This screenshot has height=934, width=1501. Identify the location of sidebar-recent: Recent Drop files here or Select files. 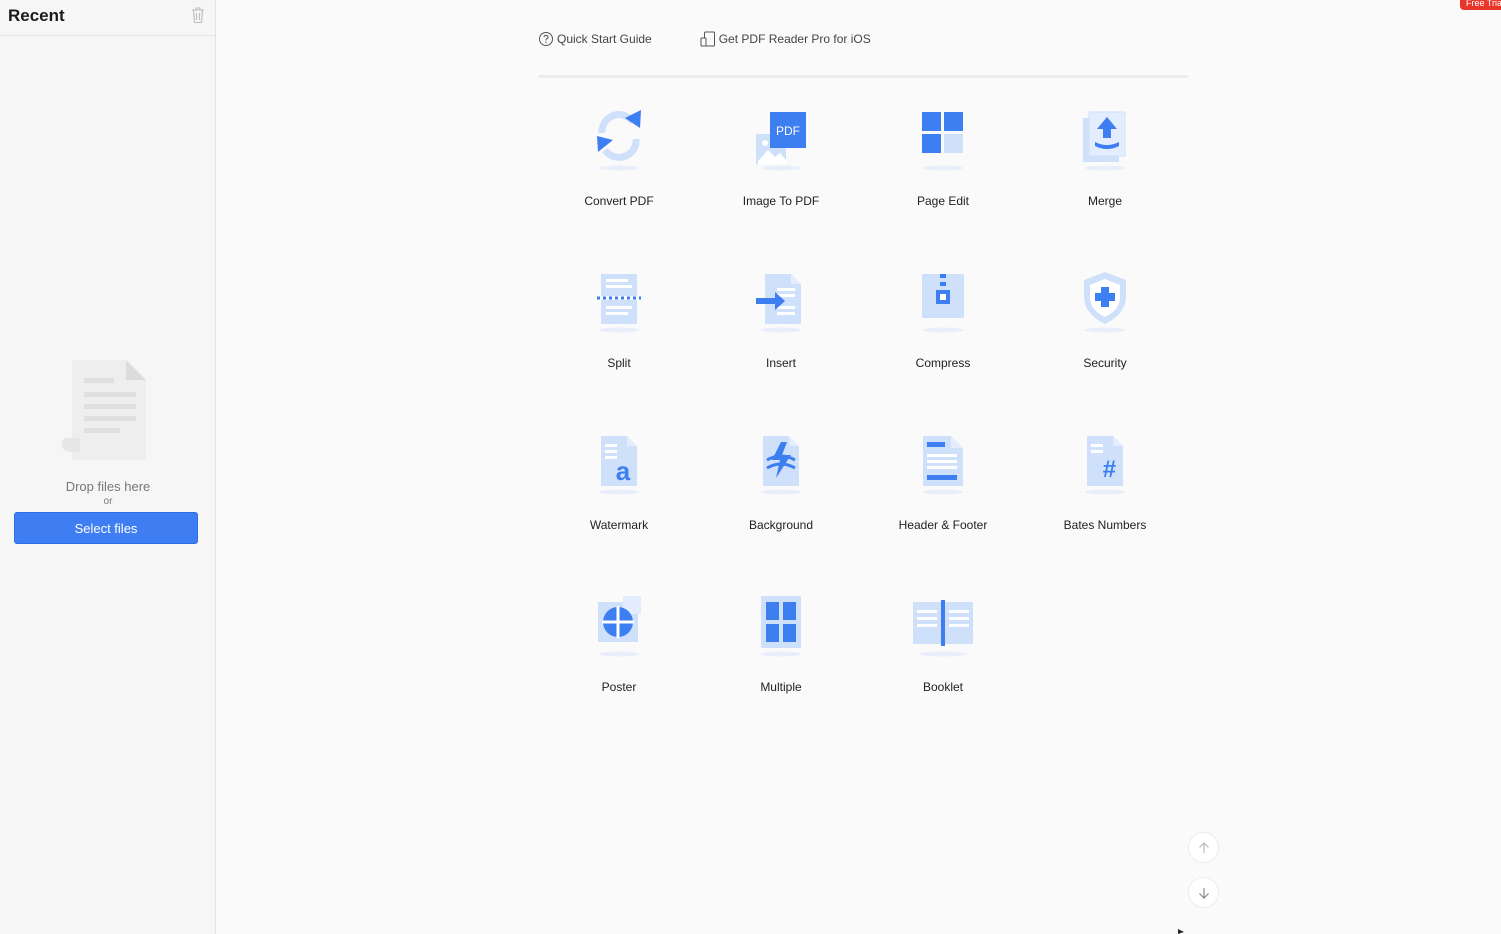
(108, 467).